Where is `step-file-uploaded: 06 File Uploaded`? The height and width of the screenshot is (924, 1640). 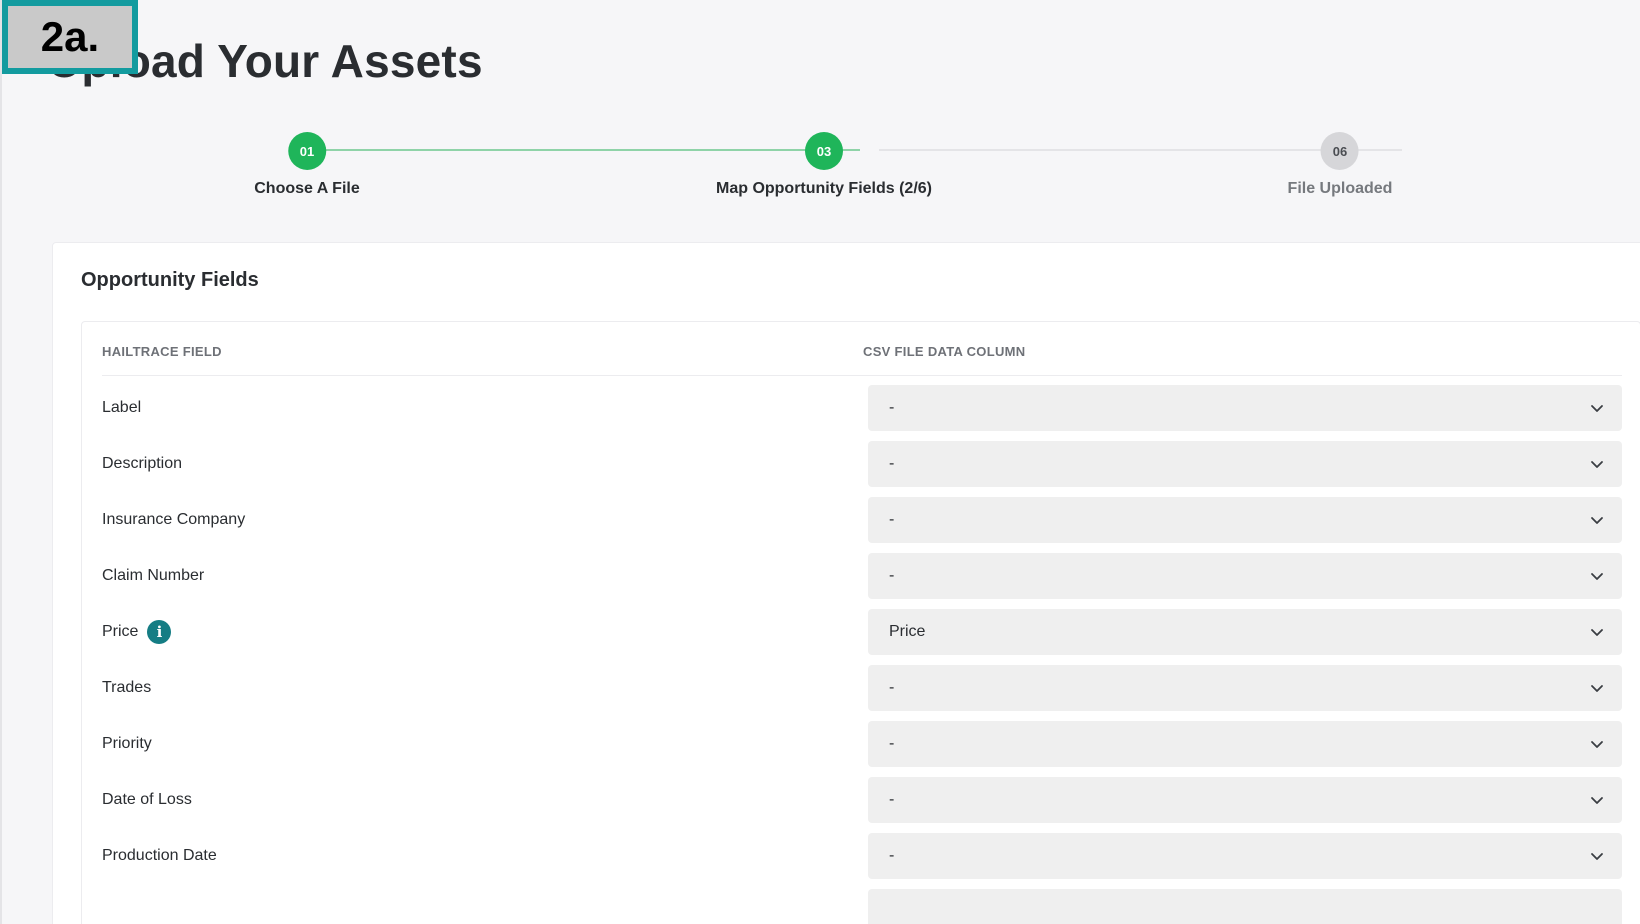 step-file-uploaded: 06 File Uploaded is located at coordinates (1340, 165).